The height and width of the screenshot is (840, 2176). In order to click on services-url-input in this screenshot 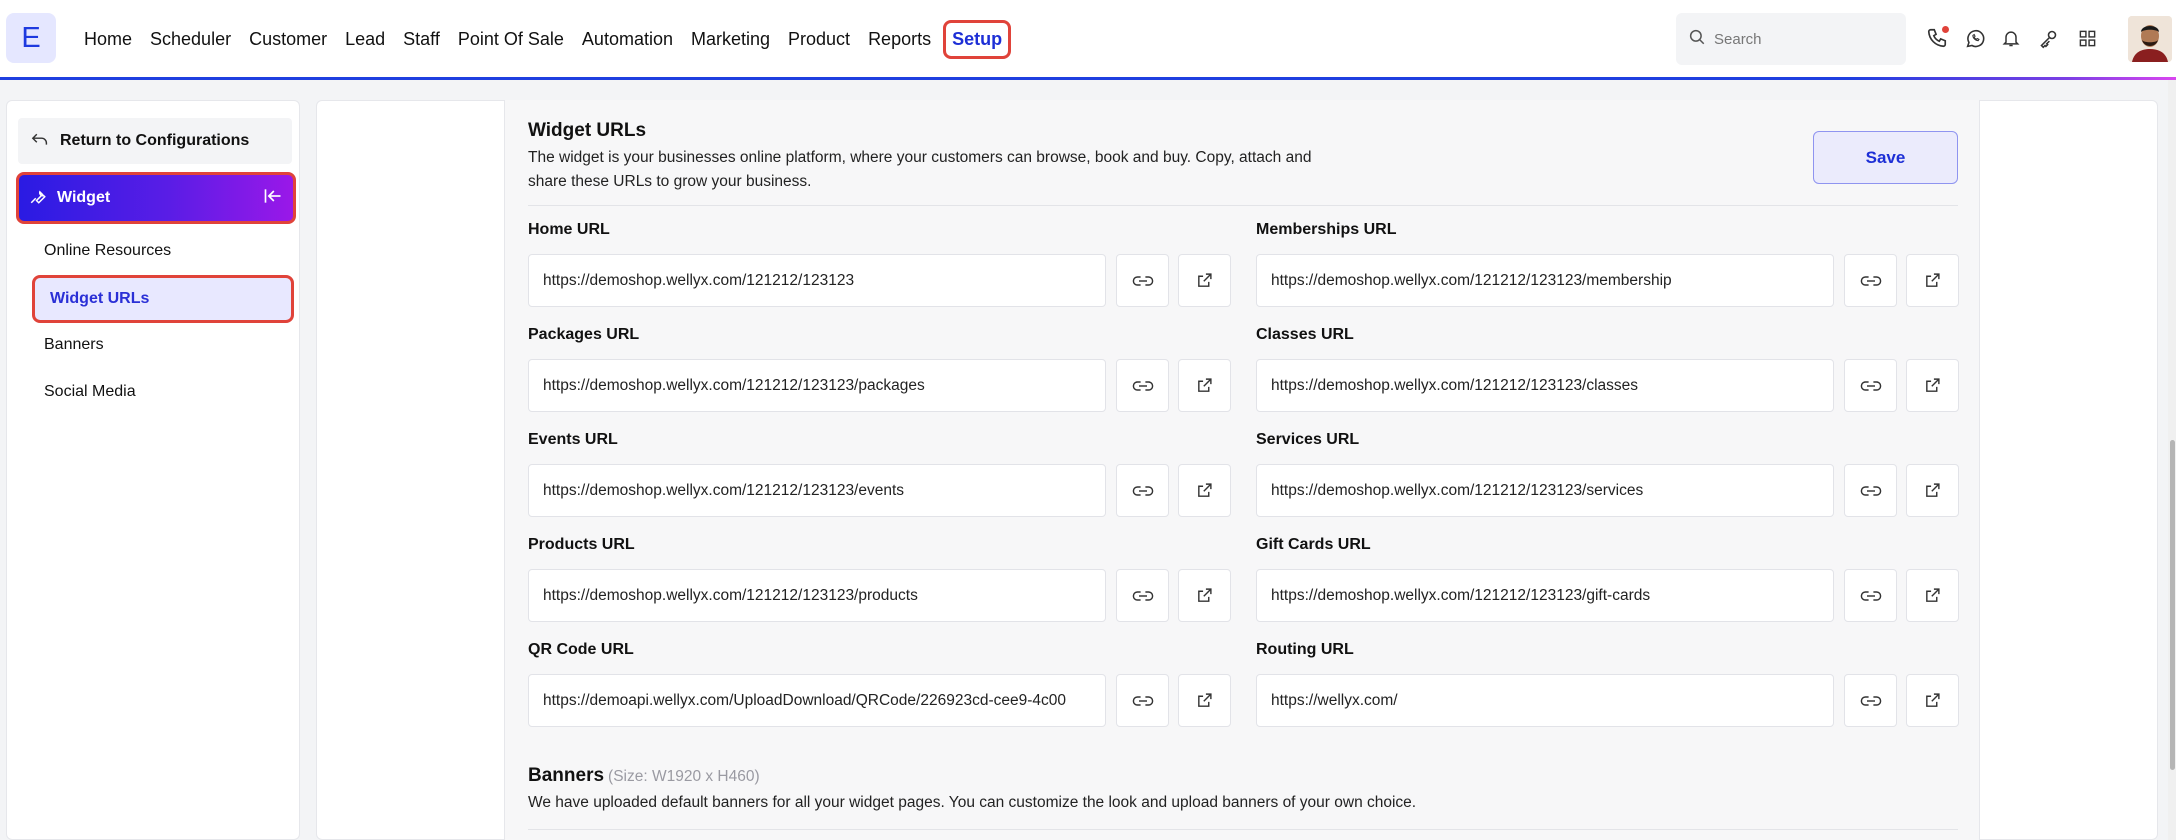, I will do `click(1545, 490)`.